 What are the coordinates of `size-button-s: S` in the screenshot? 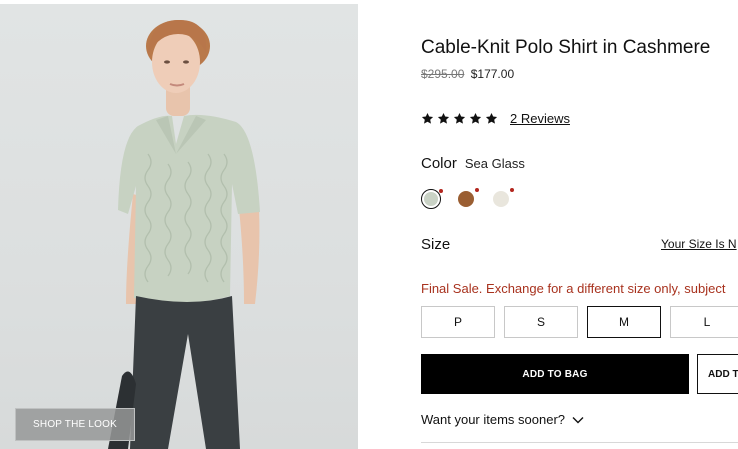 It's located at (541, 322).